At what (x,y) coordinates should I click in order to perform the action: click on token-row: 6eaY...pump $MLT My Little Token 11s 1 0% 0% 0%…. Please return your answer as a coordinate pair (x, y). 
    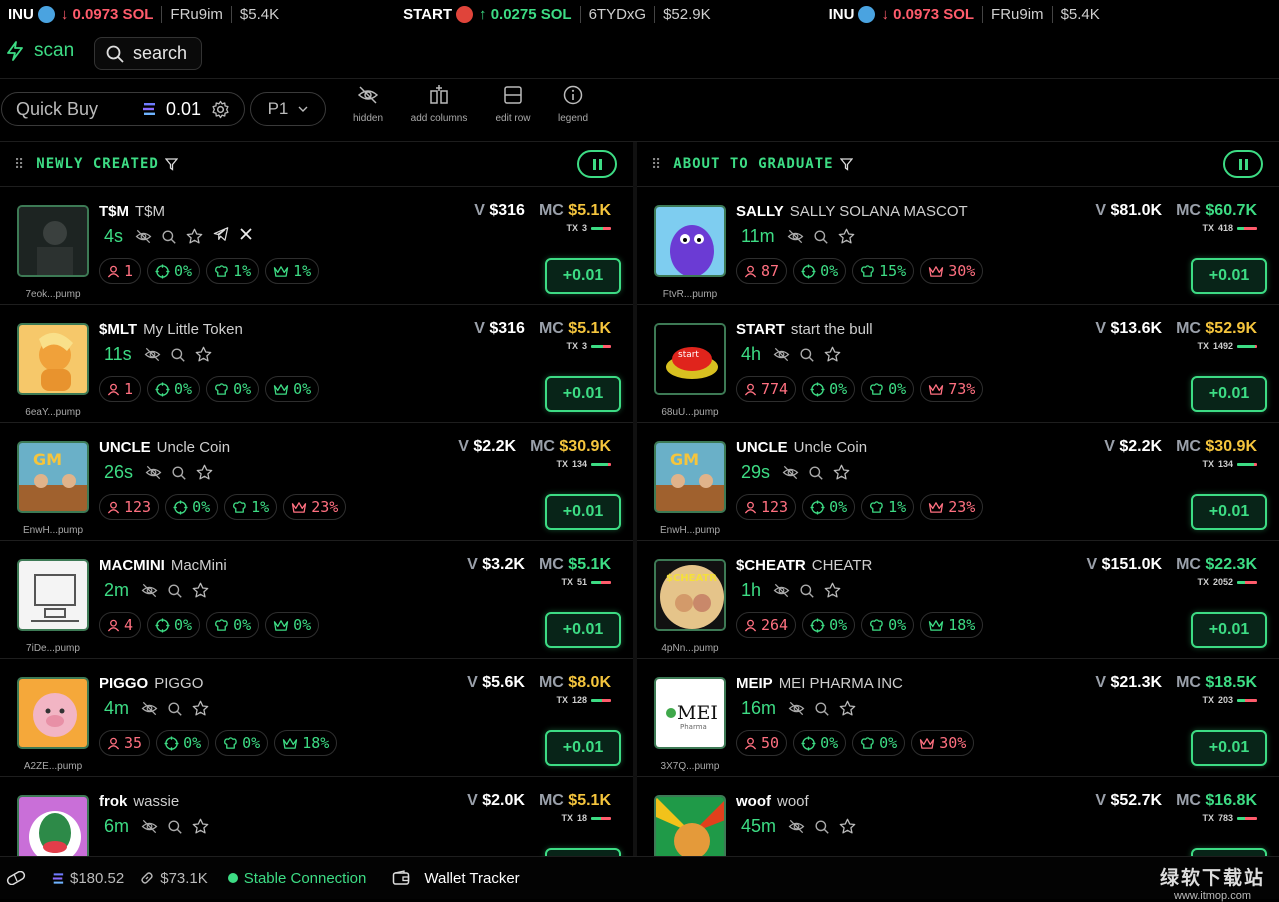
    Looking at the image, I should click on (316, 363).